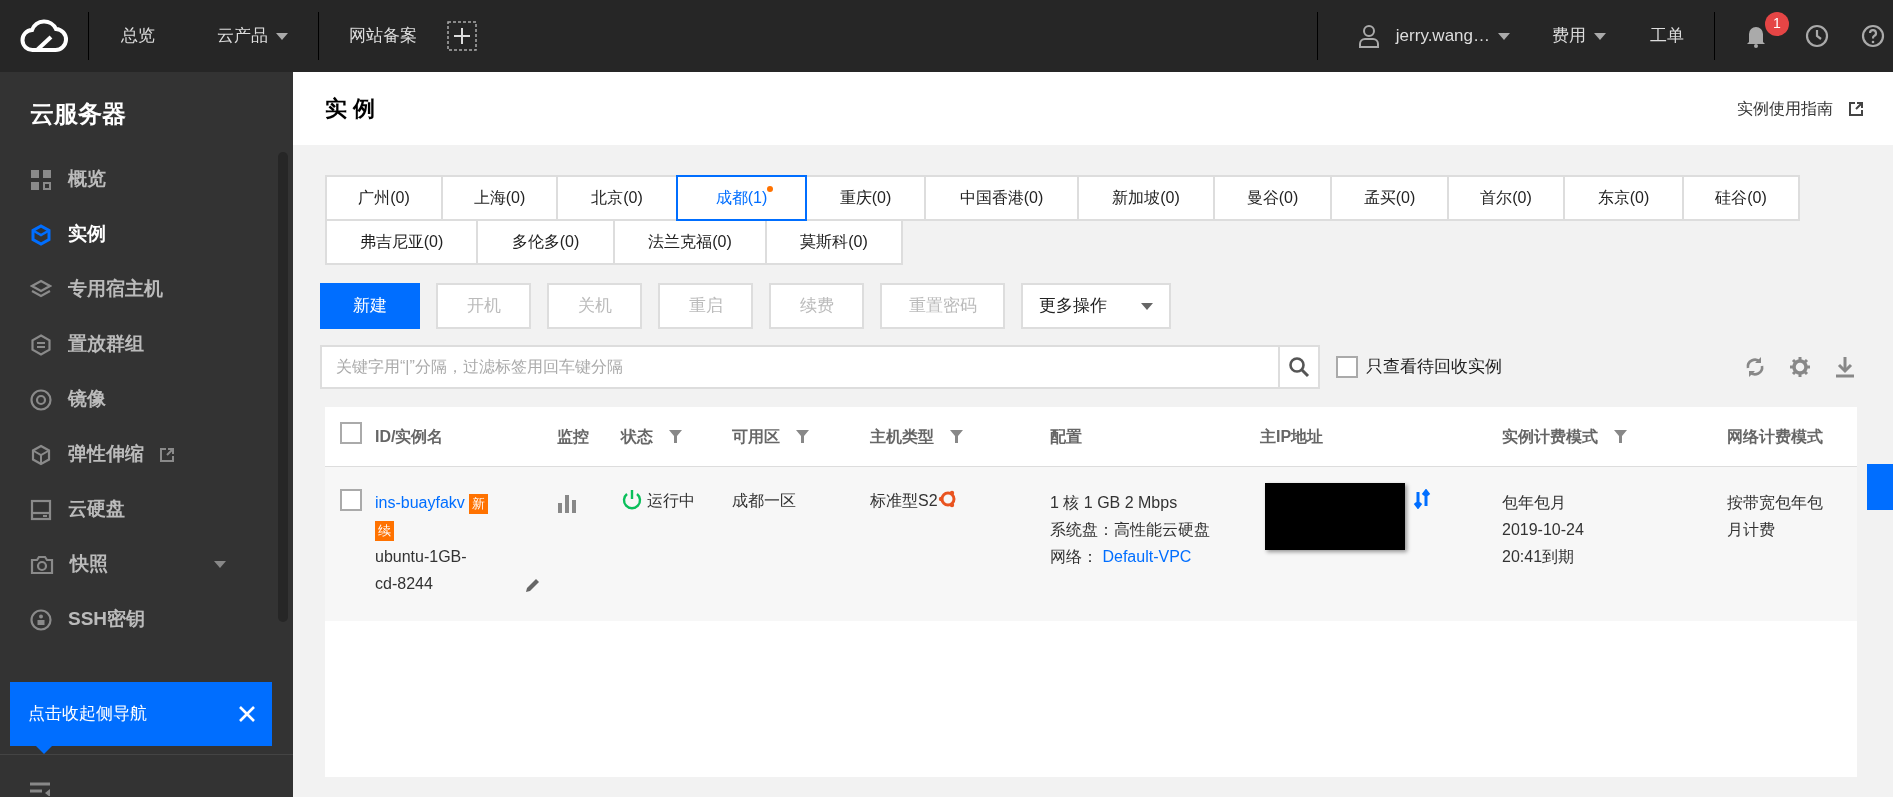  What do you see at coordinates (904, 501) in the screenshot?
I see `instance-type: 标准型S2` at bounding box center [904, 501].